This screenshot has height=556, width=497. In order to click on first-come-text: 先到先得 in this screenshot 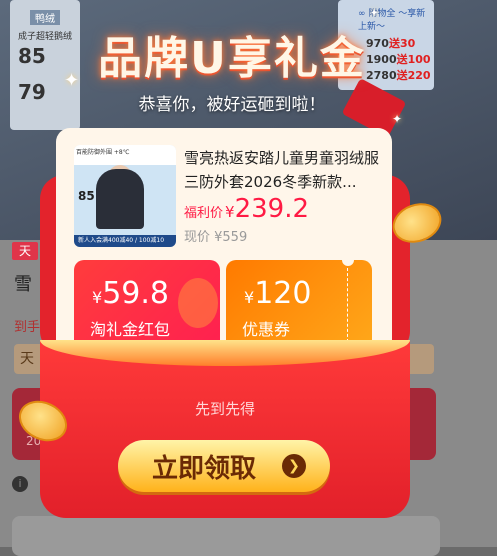, I will do `click(224, 409)`.